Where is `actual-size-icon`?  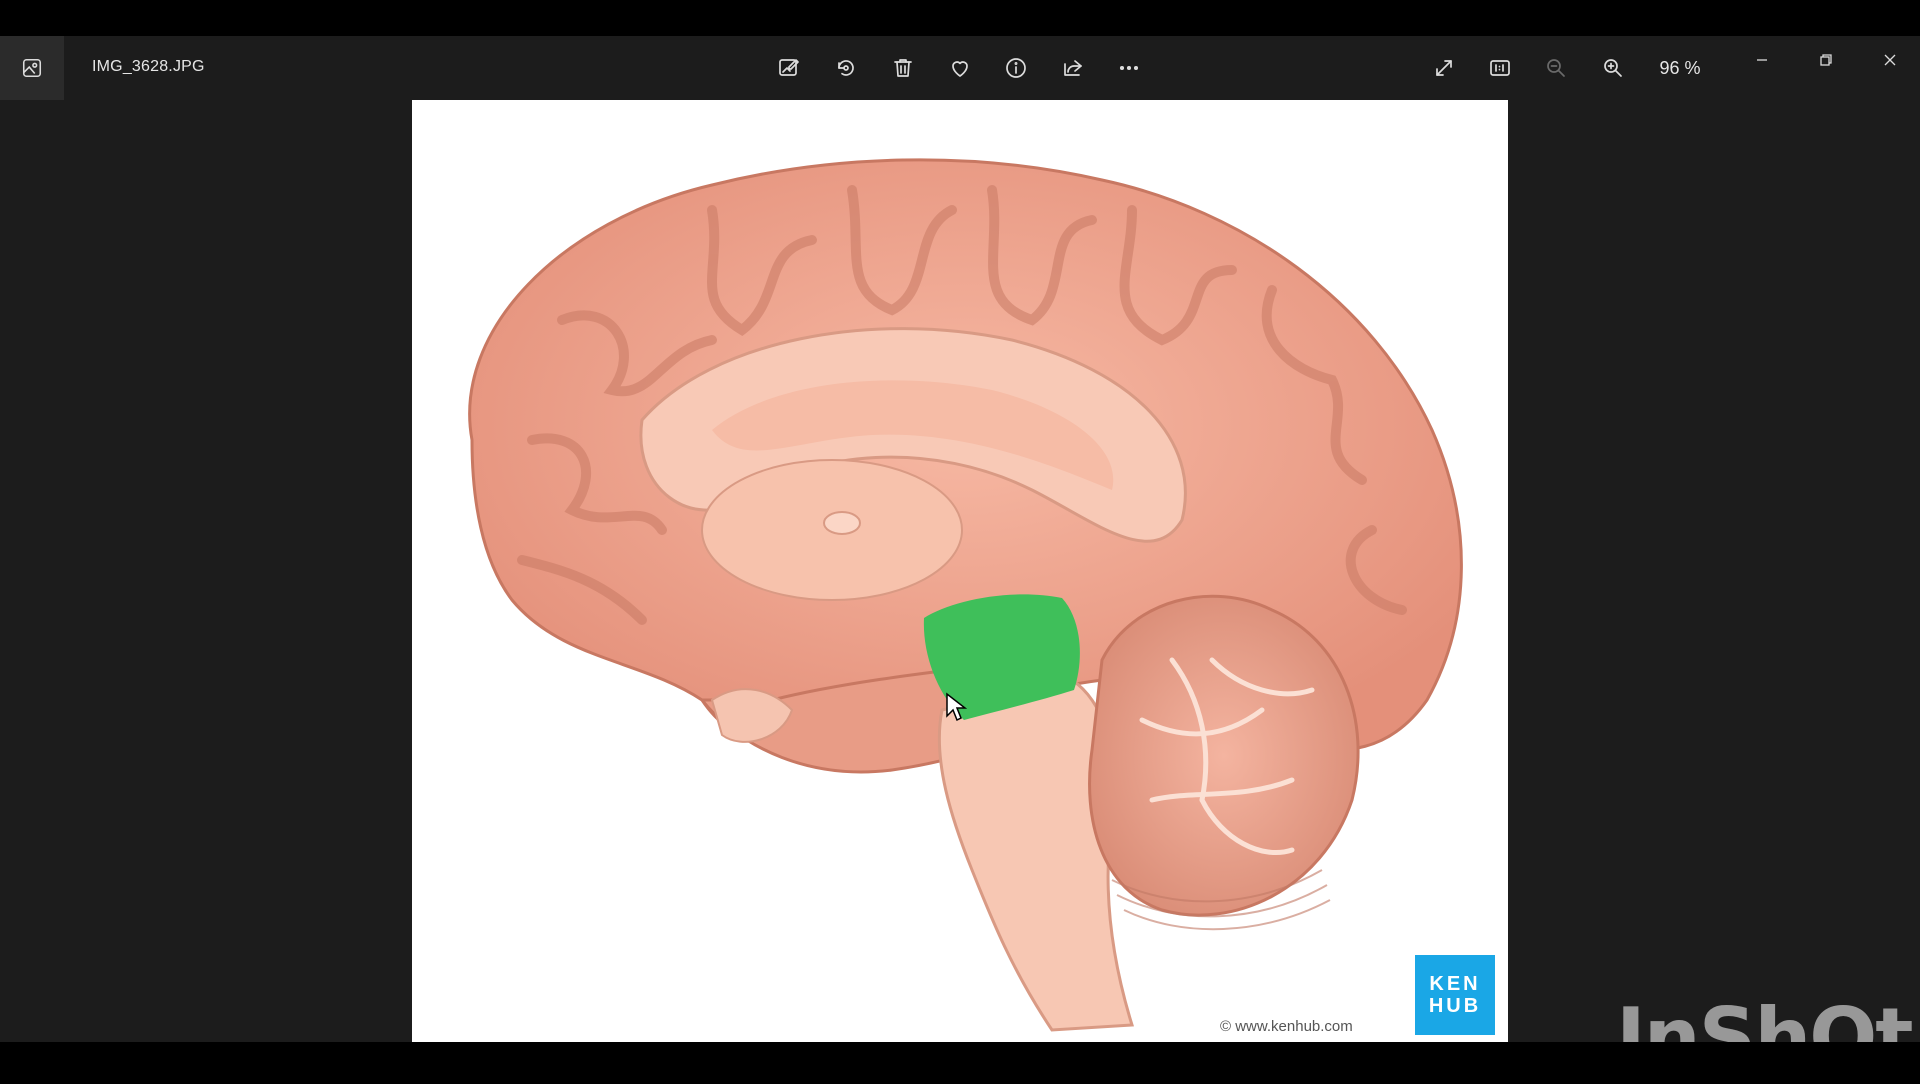
actual-size-icon is located at coordinates (1500, 68).